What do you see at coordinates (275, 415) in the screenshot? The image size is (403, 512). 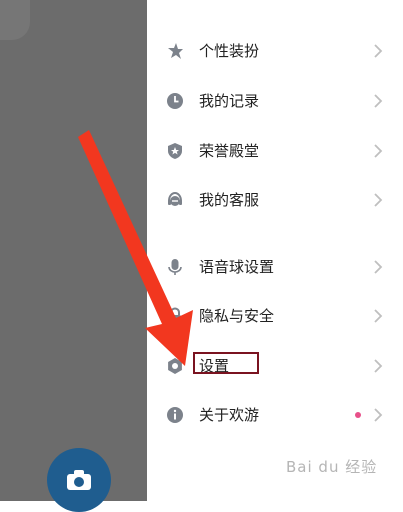 I see `menu-item-about: 关于欢游` at bounding box center [275, 415].